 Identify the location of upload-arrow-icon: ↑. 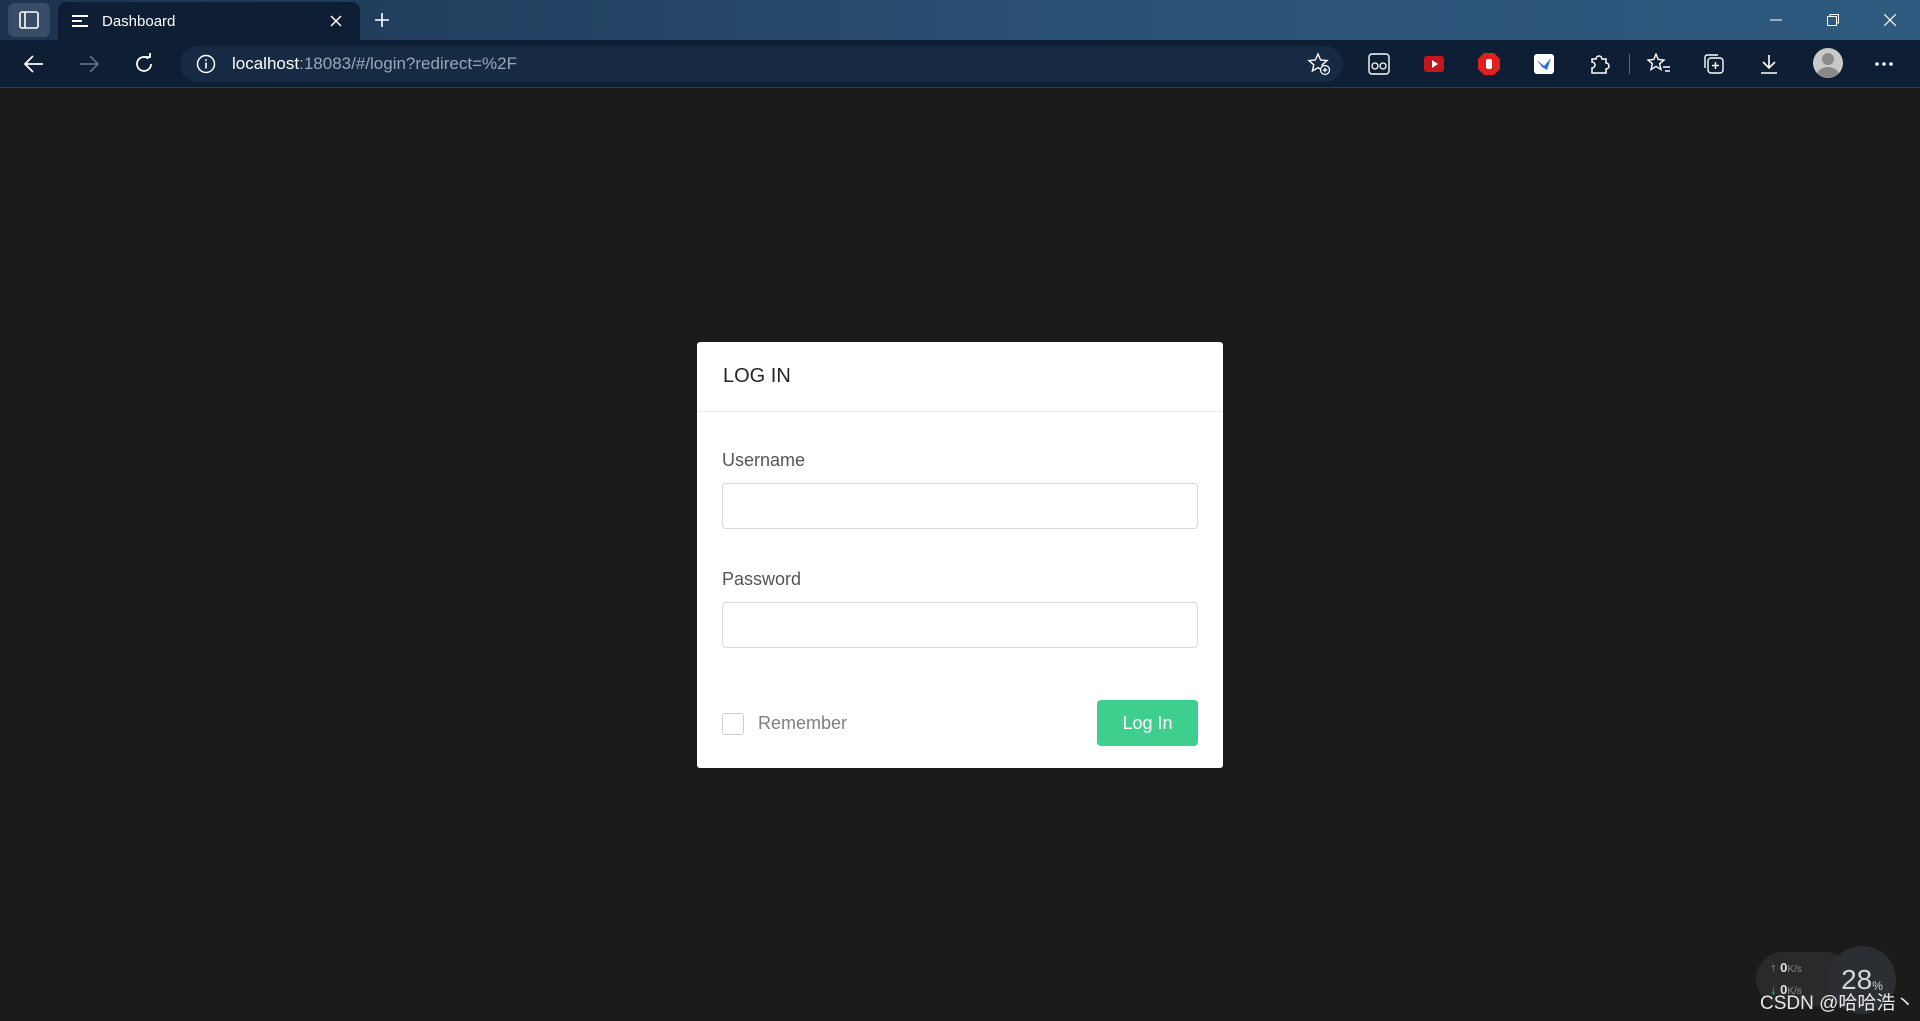
(1773, 967).